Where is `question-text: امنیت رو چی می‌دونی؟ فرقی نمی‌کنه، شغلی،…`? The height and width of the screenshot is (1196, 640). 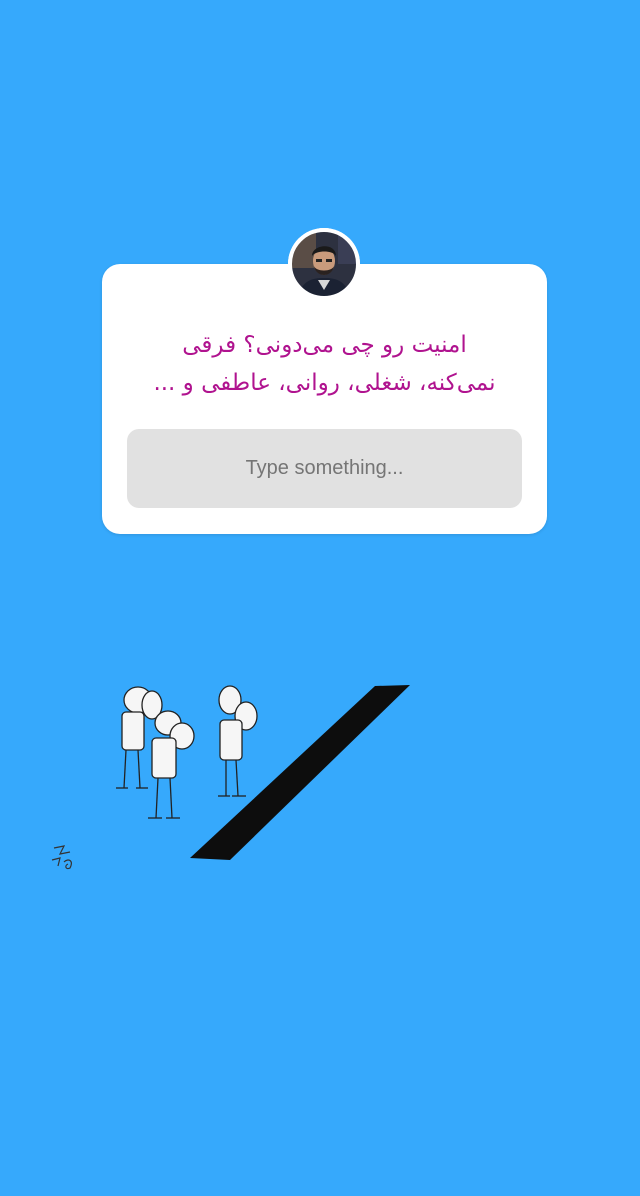 question-text: امنیت رو چی می‌دونی؟ فرقی نمی‌کنه، شغلی،… is located at coordinates (324, 364).